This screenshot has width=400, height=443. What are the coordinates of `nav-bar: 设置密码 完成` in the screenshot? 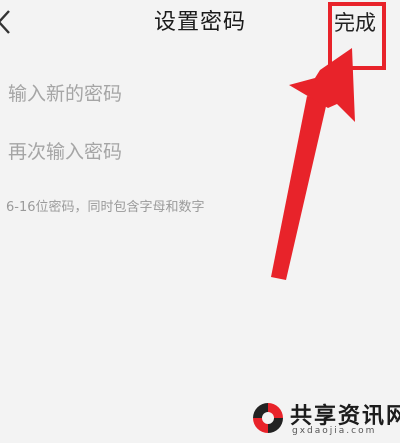 It's located at (200, 24).